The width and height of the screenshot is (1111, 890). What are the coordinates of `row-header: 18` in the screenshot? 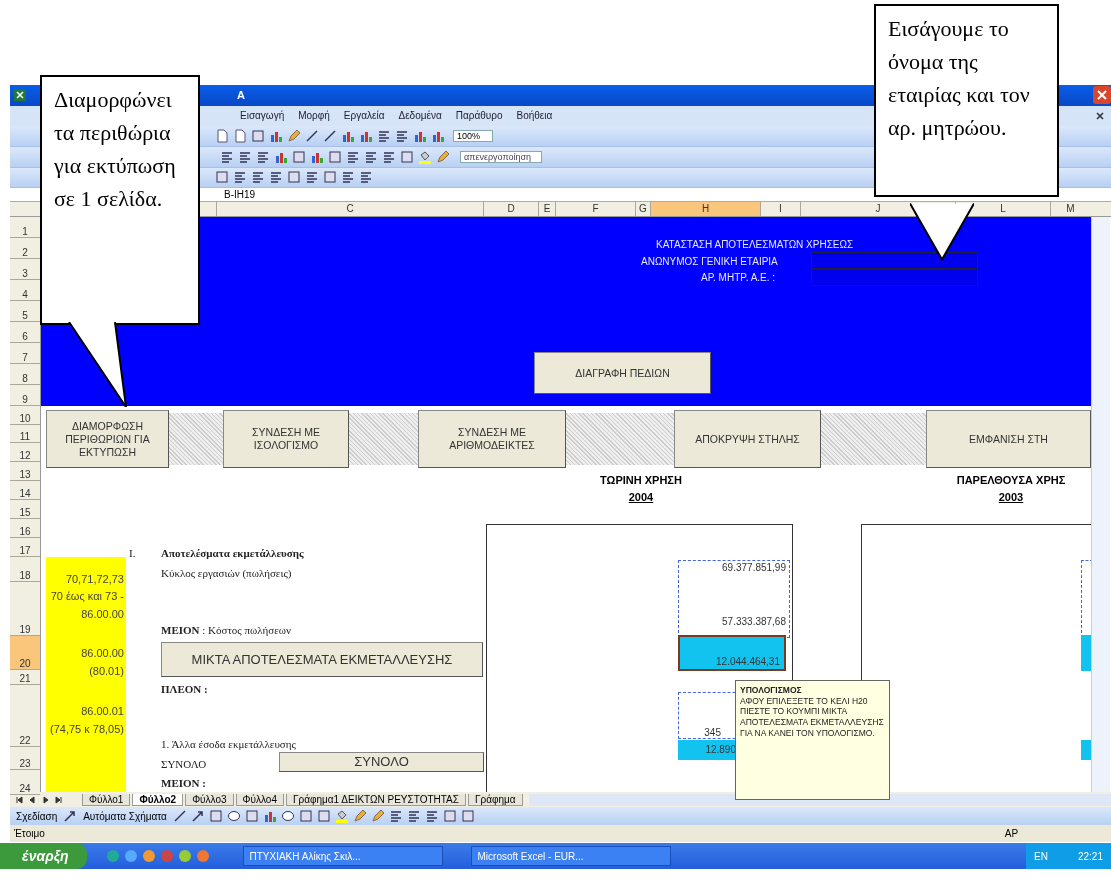 It's located at (25, 570).